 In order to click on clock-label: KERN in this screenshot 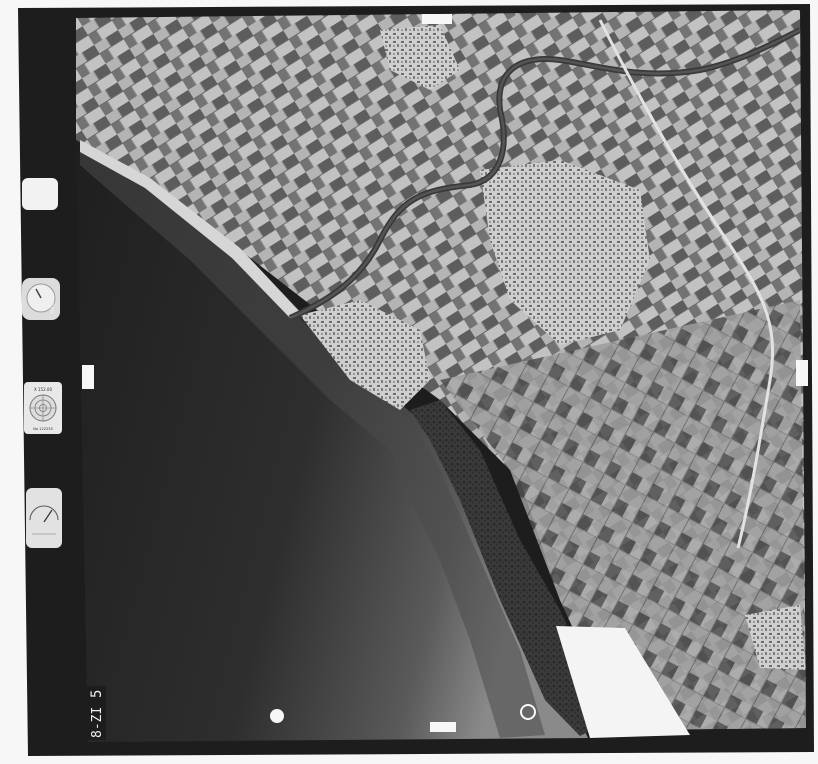, I will do `click(51, 307)`.